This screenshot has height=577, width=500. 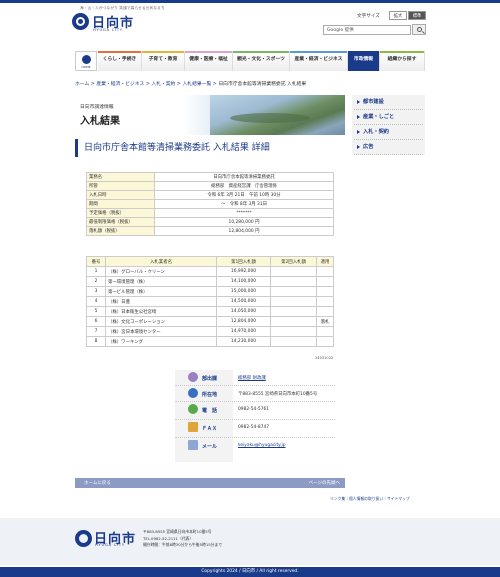 I want to click on site-logo-subtext: HYUGA CITY, so click(x=108, y=30).